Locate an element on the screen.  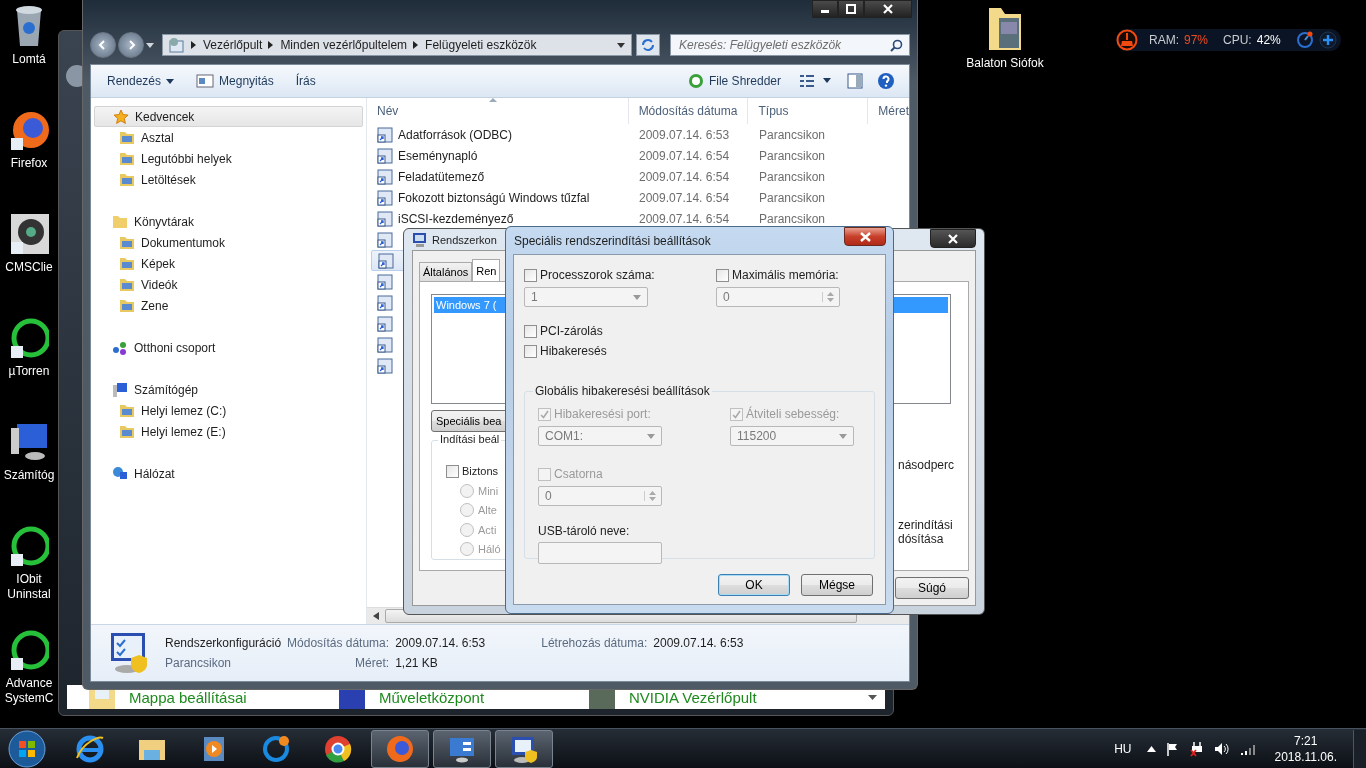
file-name: Eseménynapló is located at coordinates (438, 155).